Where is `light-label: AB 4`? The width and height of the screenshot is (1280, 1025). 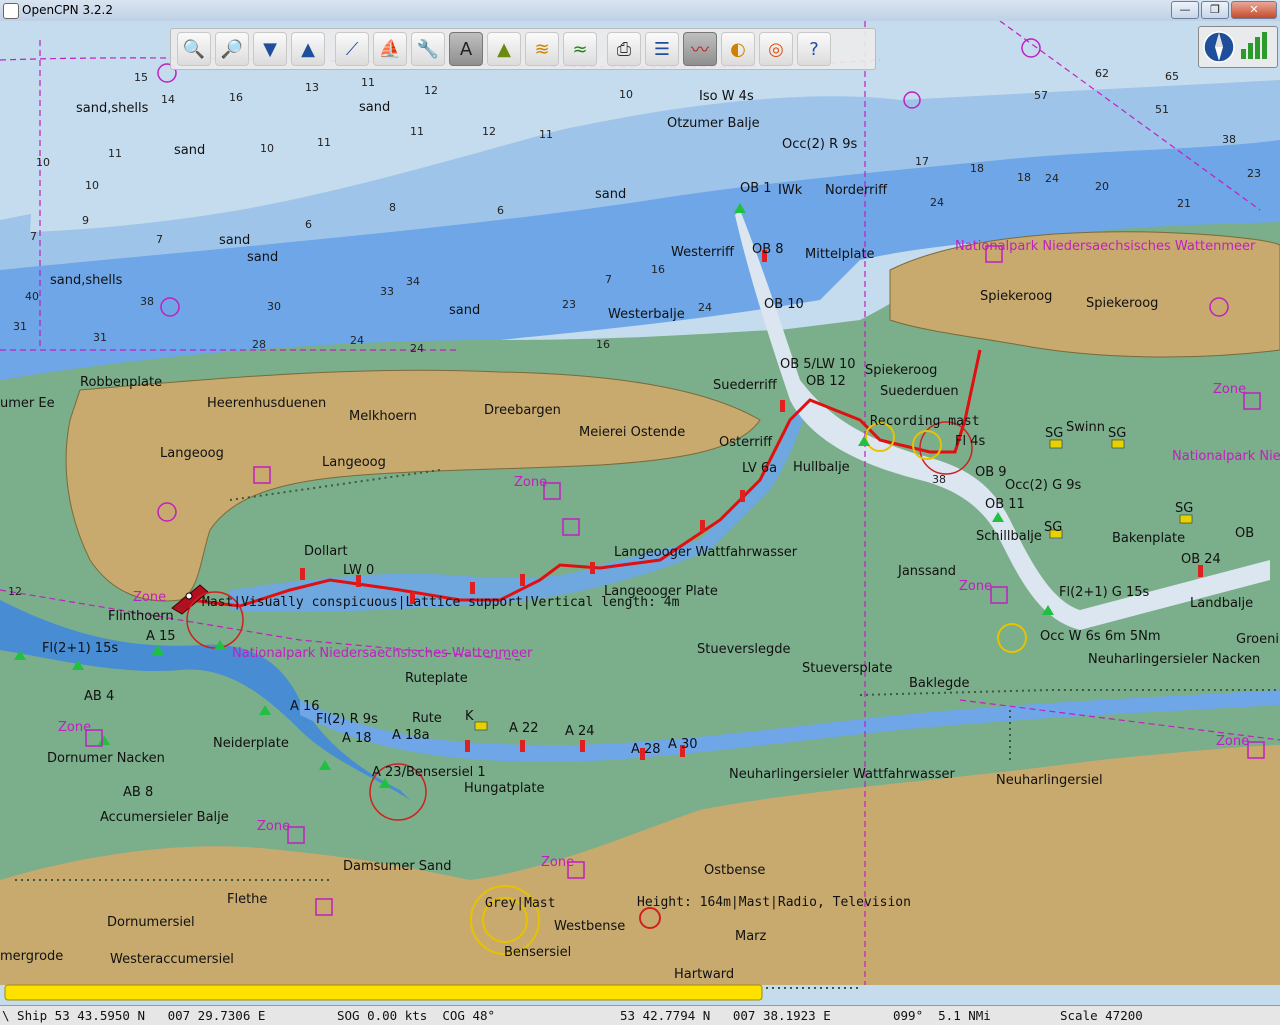 light-label: AB 4 is located at coordinates (99, 696).